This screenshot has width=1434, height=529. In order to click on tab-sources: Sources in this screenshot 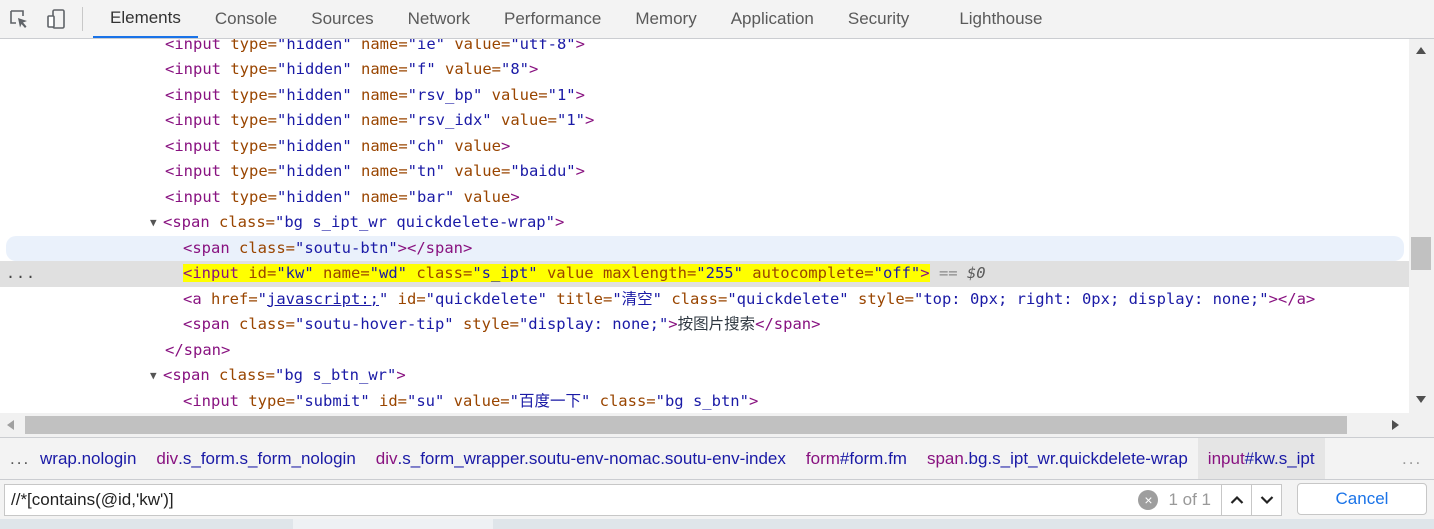, I will do `click(342, 19)`.